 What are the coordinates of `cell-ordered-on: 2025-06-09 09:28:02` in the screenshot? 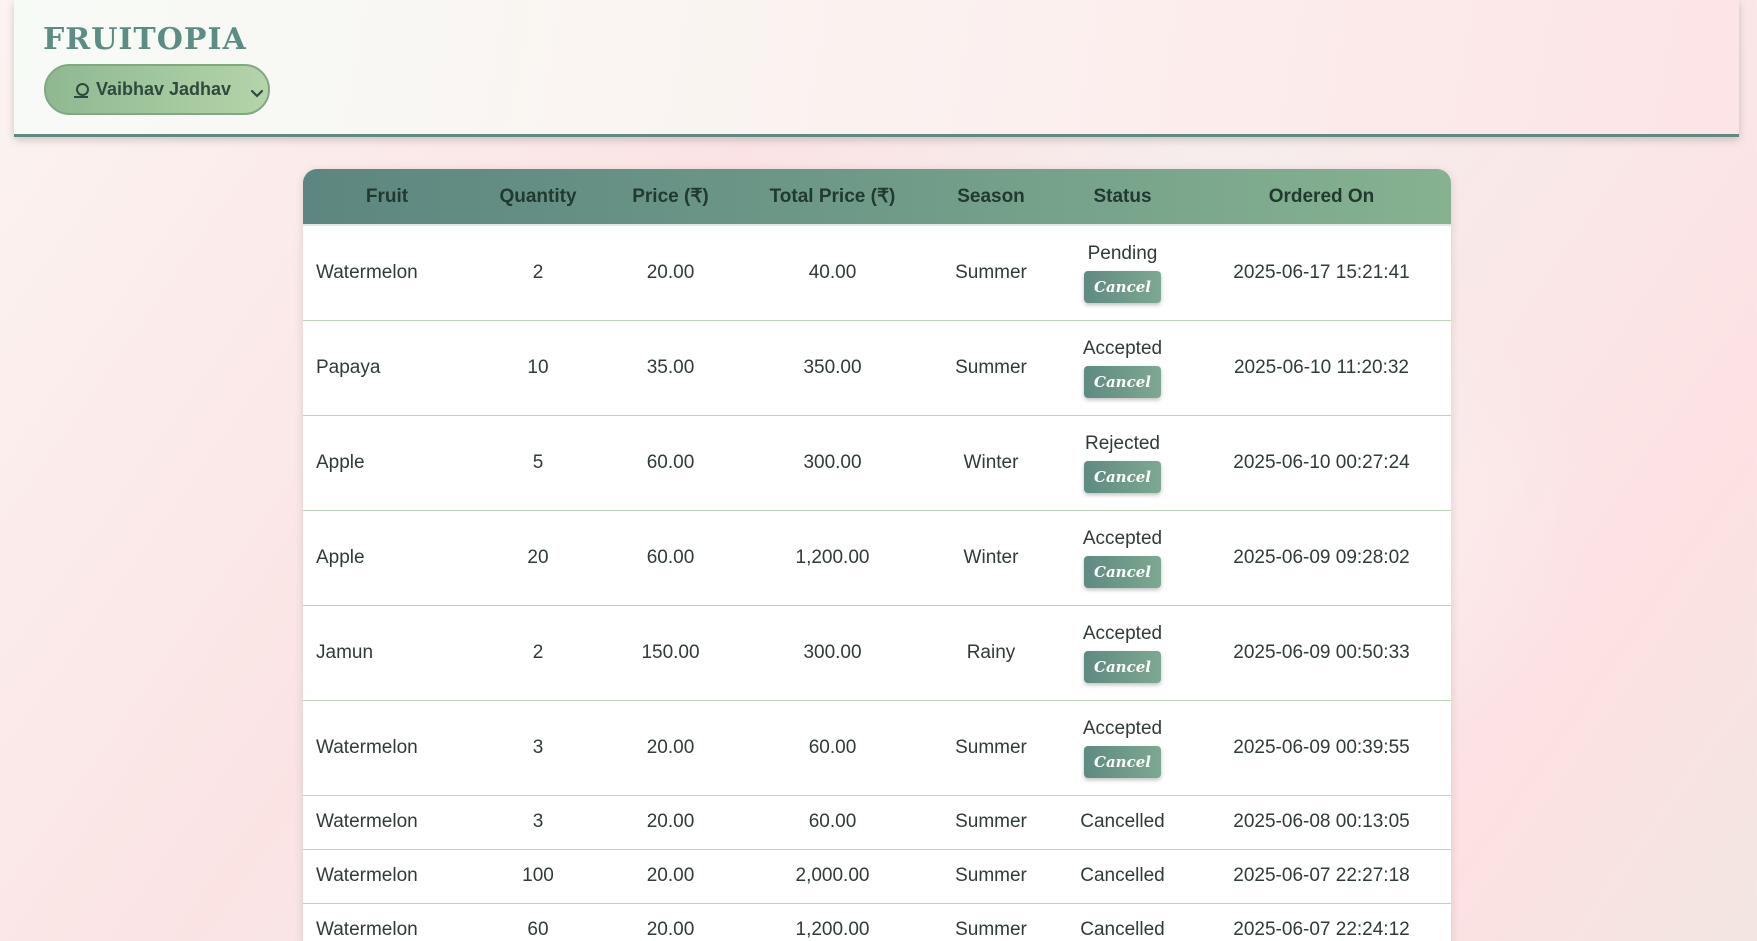 It's located at (1321, 558).